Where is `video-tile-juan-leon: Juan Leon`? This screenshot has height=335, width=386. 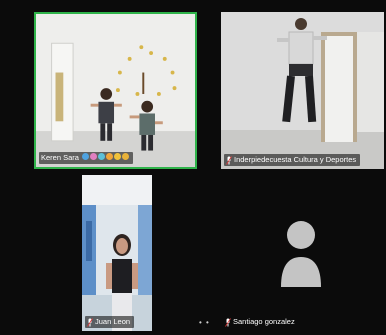
video-tile-juan-leon: Juan Leon is located at coordinates (117, 253).